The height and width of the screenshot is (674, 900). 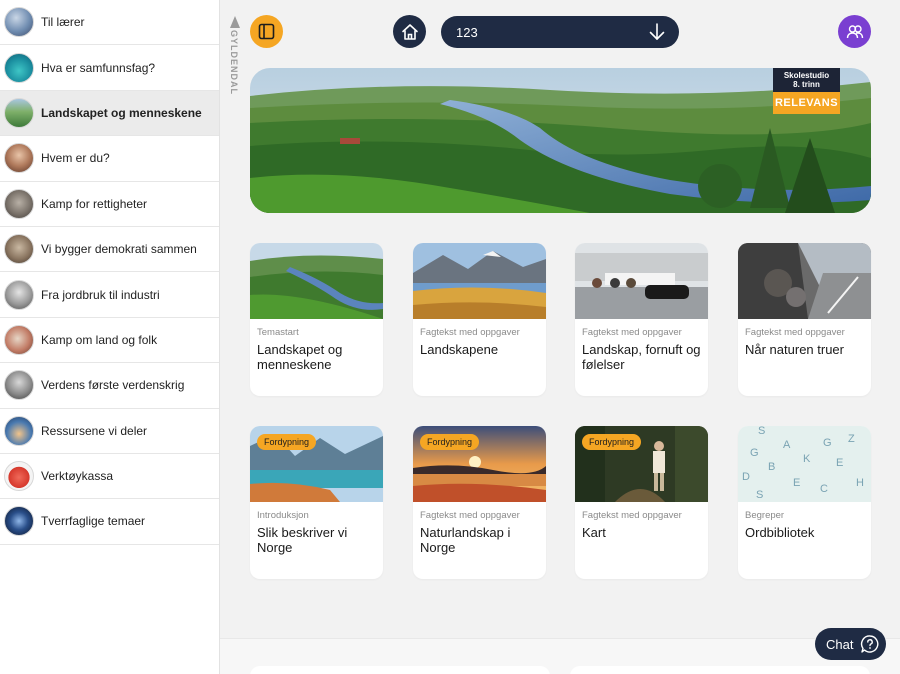 I want to click on product-badge: Skolestudio 8. trinn RELEVANS, so click(x=806, y=91).